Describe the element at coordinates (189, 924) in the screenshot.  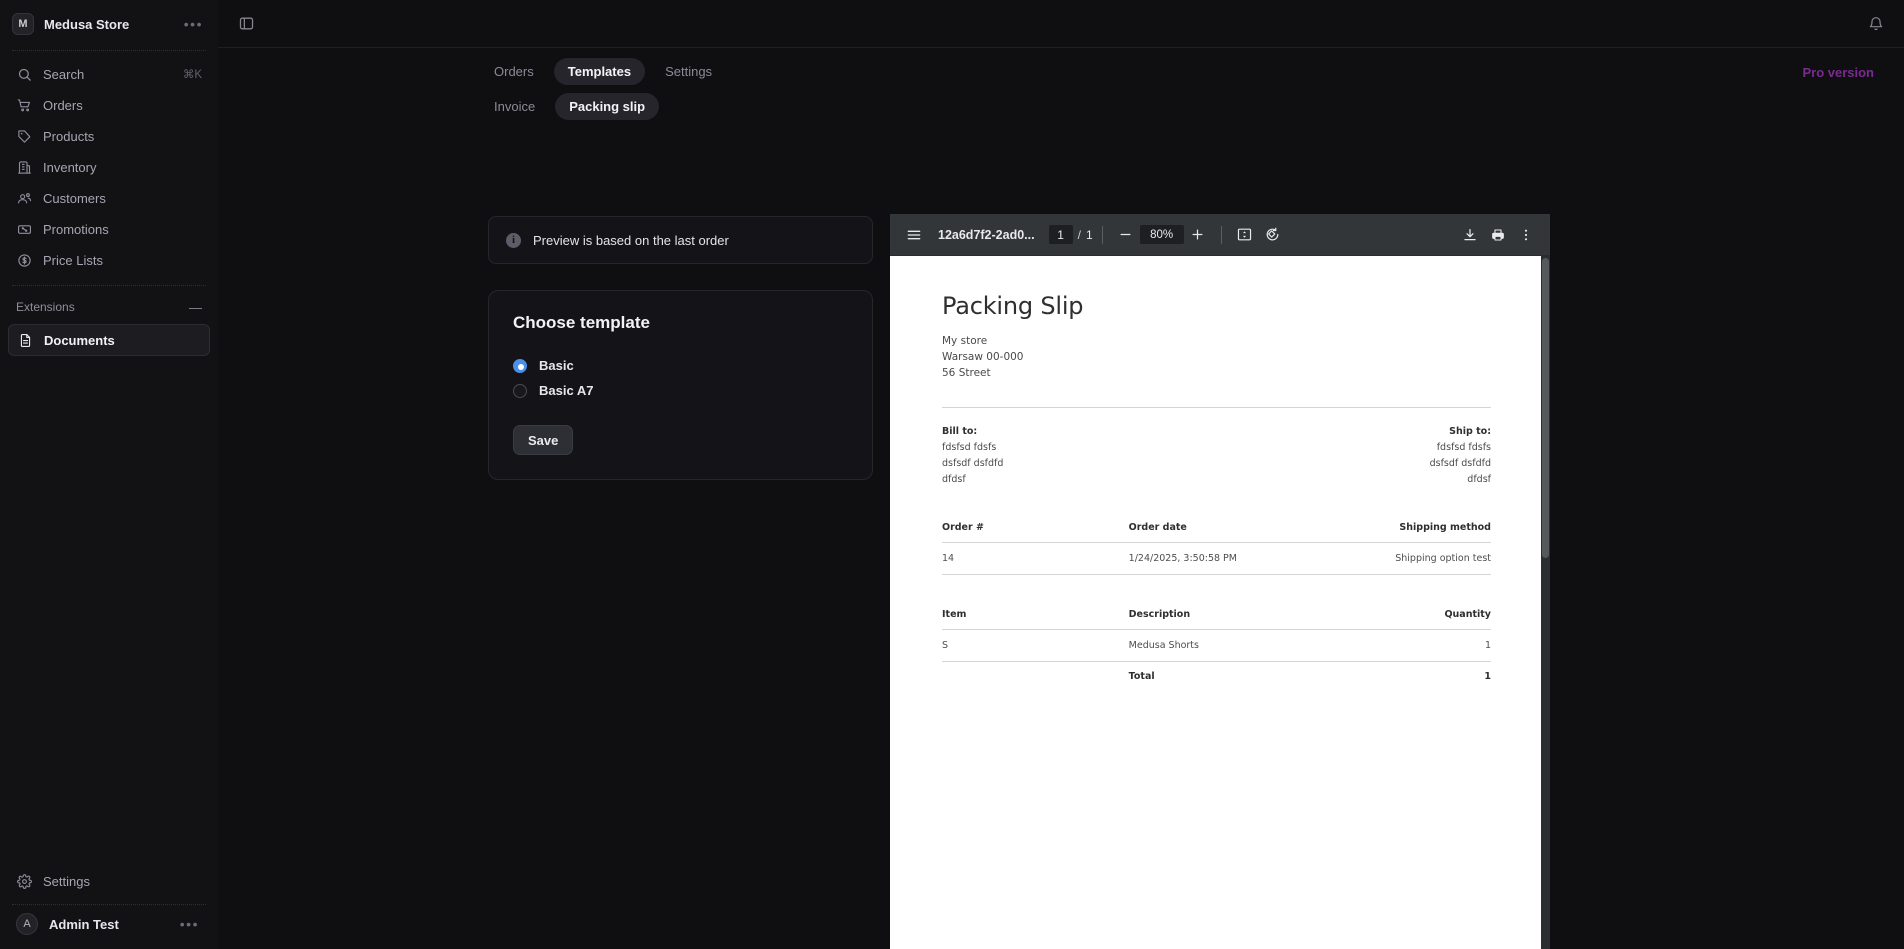
I see `user-ellipsis-icon: •••` at that location.